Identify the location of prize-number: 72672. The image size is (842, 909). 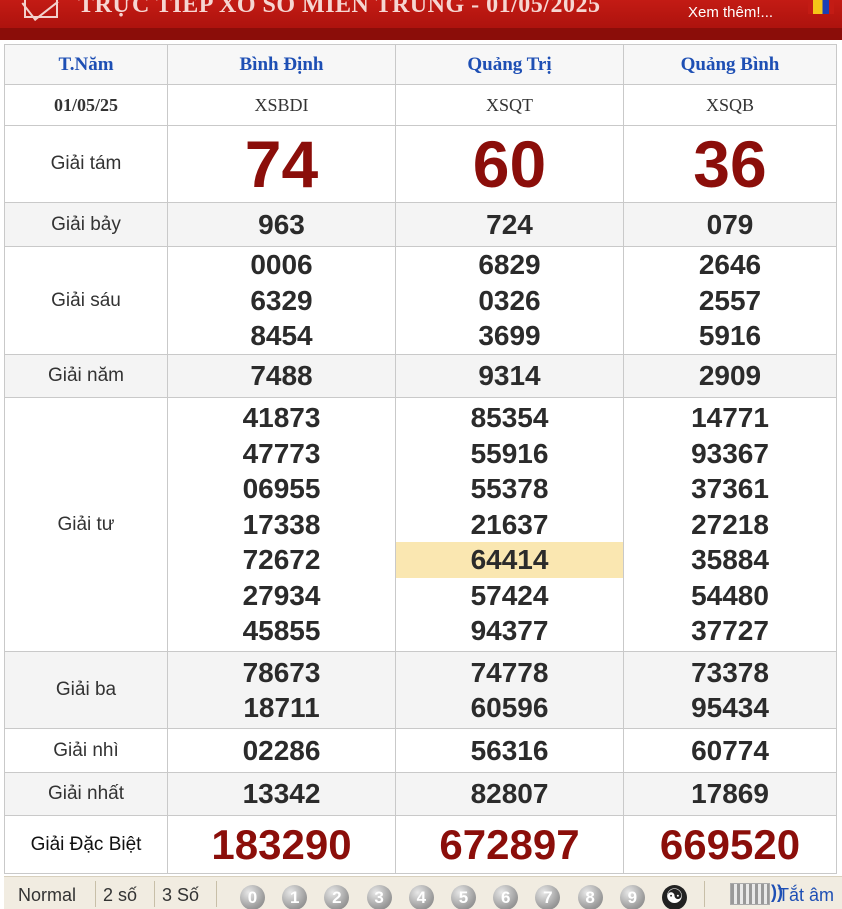
(281, 560).